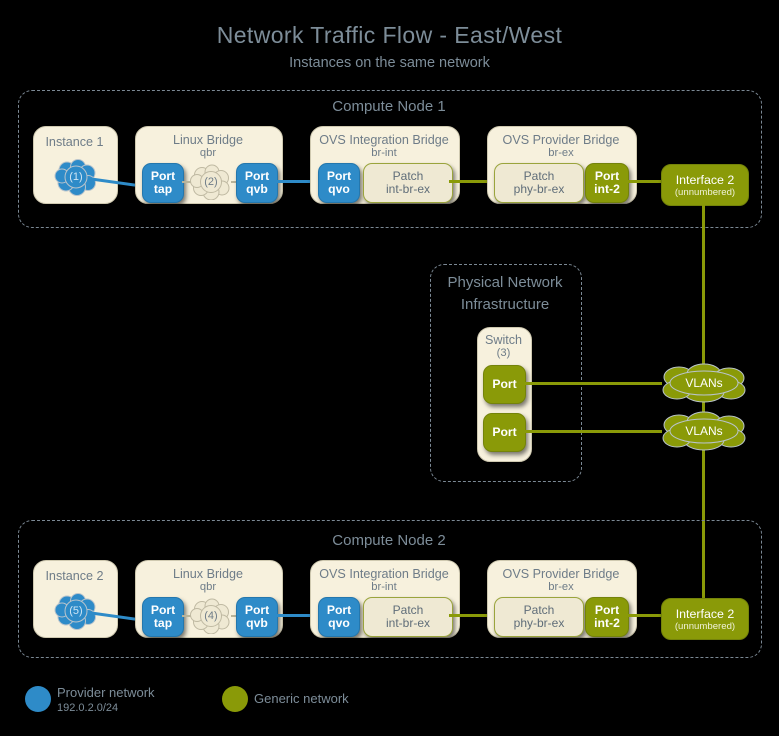 The width and height of the screenshot is (779, 736). I want to click on linux-bridge-1-cloud: (2), so click(211, 182).